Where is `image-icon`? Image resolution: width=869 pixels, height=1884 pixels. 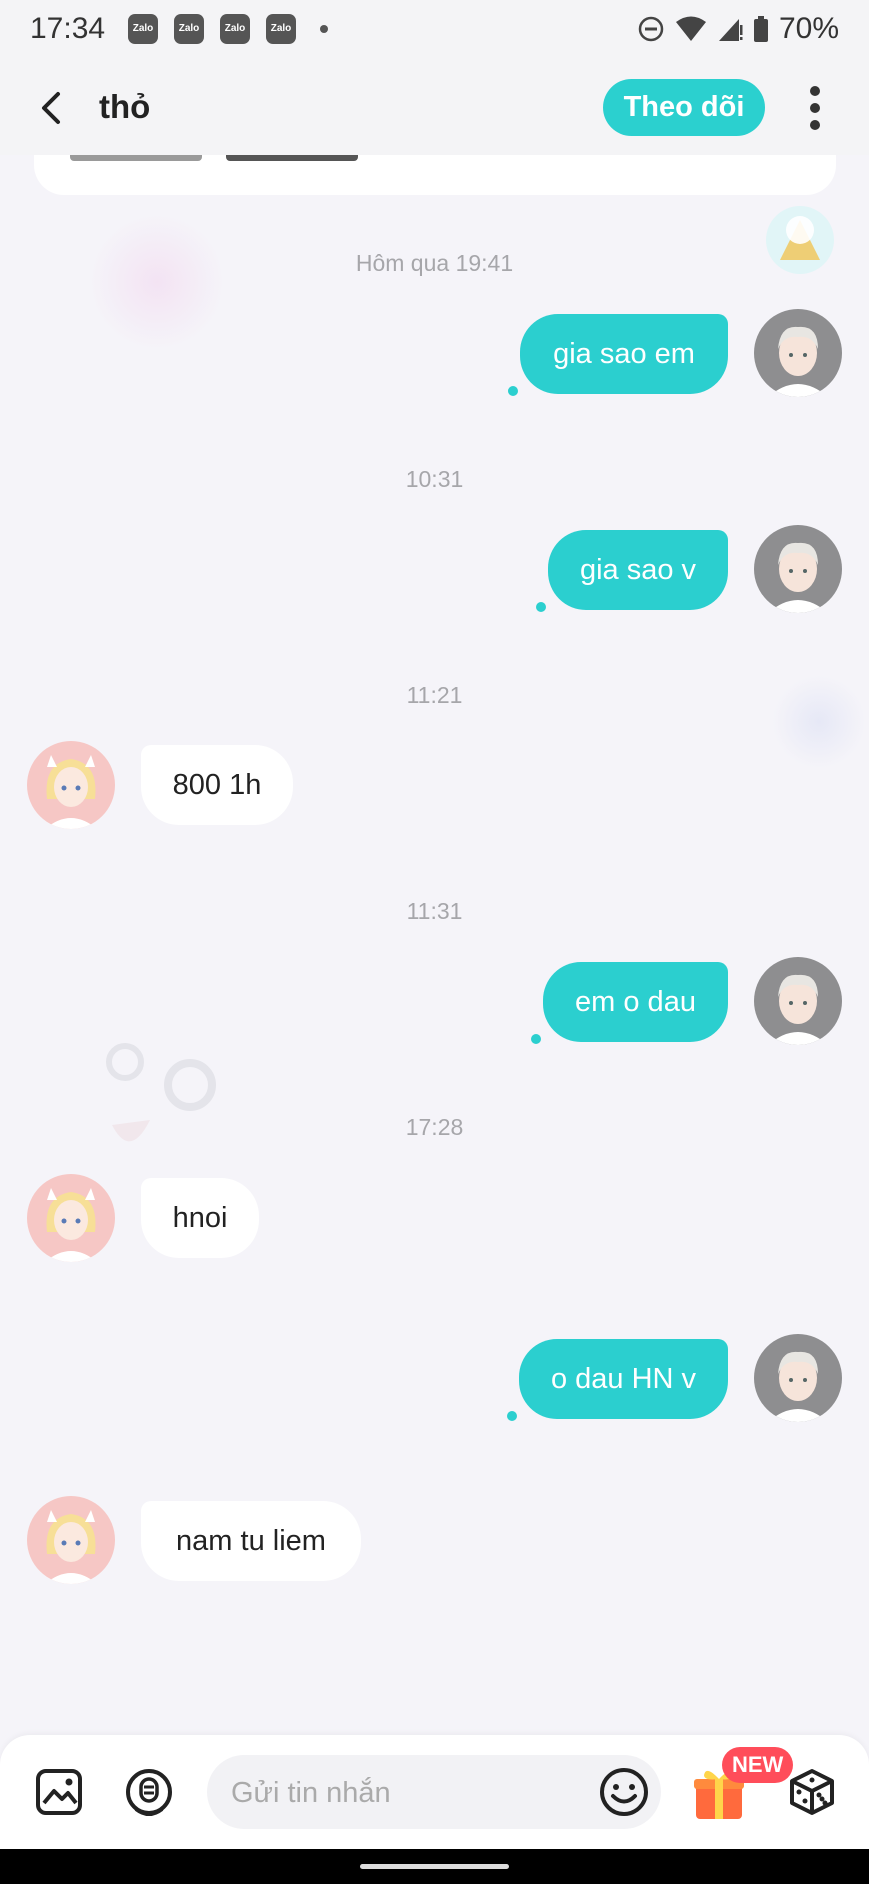 image-icon is located at coordinates (59, 1792).